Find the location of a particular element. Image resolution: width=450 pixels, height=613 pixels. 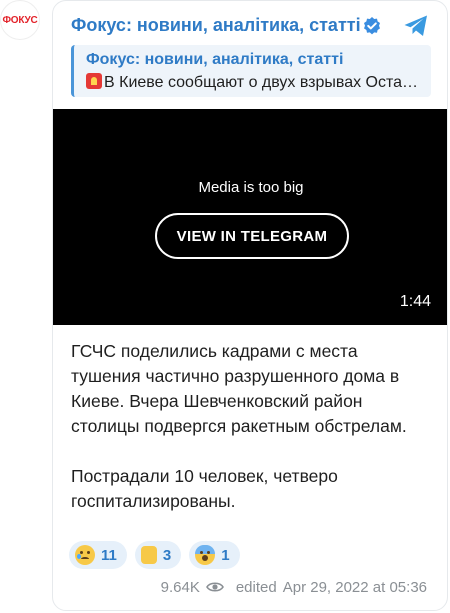

message-header: Фокус: новини, аналітика, статті is located at coordinates (250, 26).